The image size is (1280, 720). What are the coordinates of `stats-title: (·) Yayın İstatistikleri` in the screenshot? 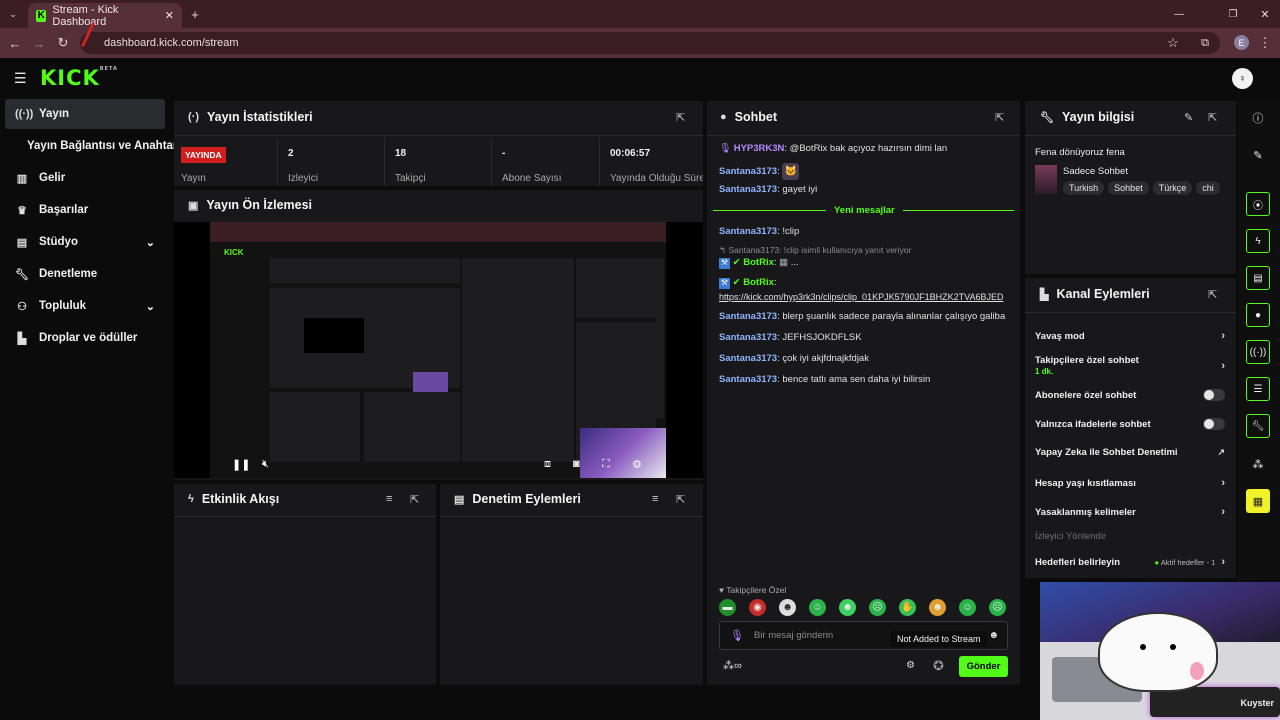 It's located at (250, 117).